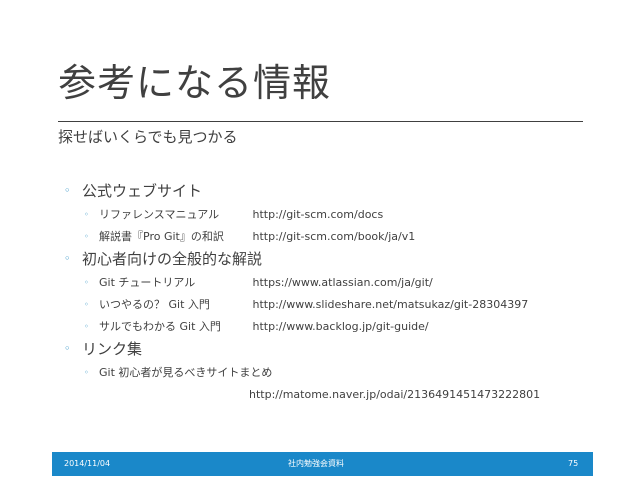  I want to click on section-heading-label: 初心者向けの全般的な解説, so click(172, 259).